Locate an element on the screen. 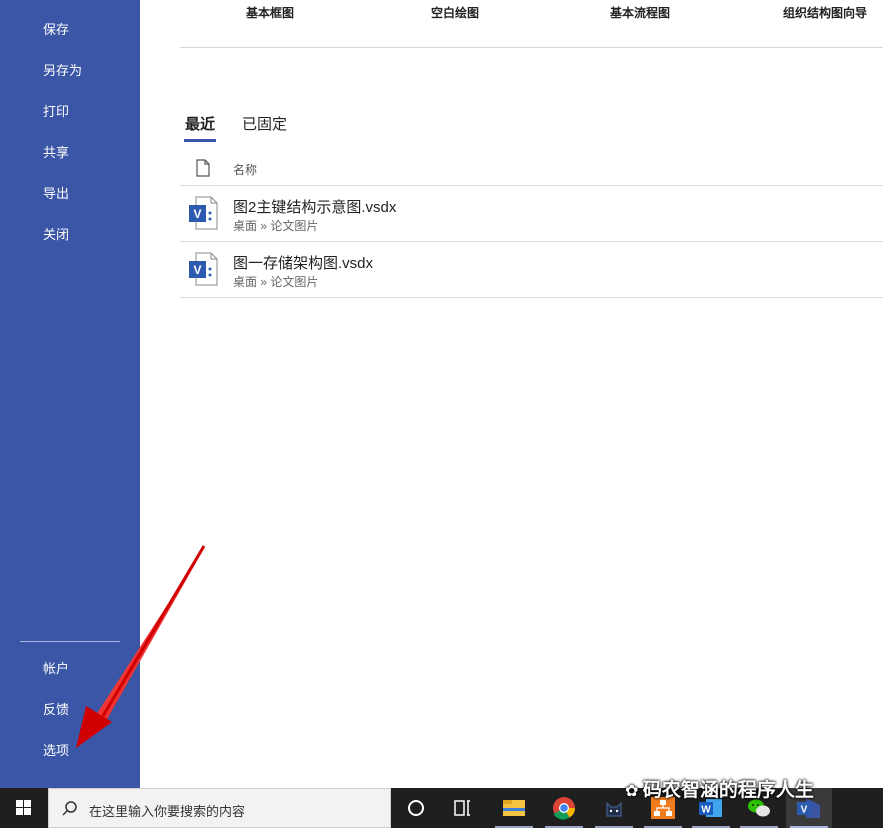  taskbar-search-box: 在这里输入你要搜索的内容 is located at coordinates (219, 808).